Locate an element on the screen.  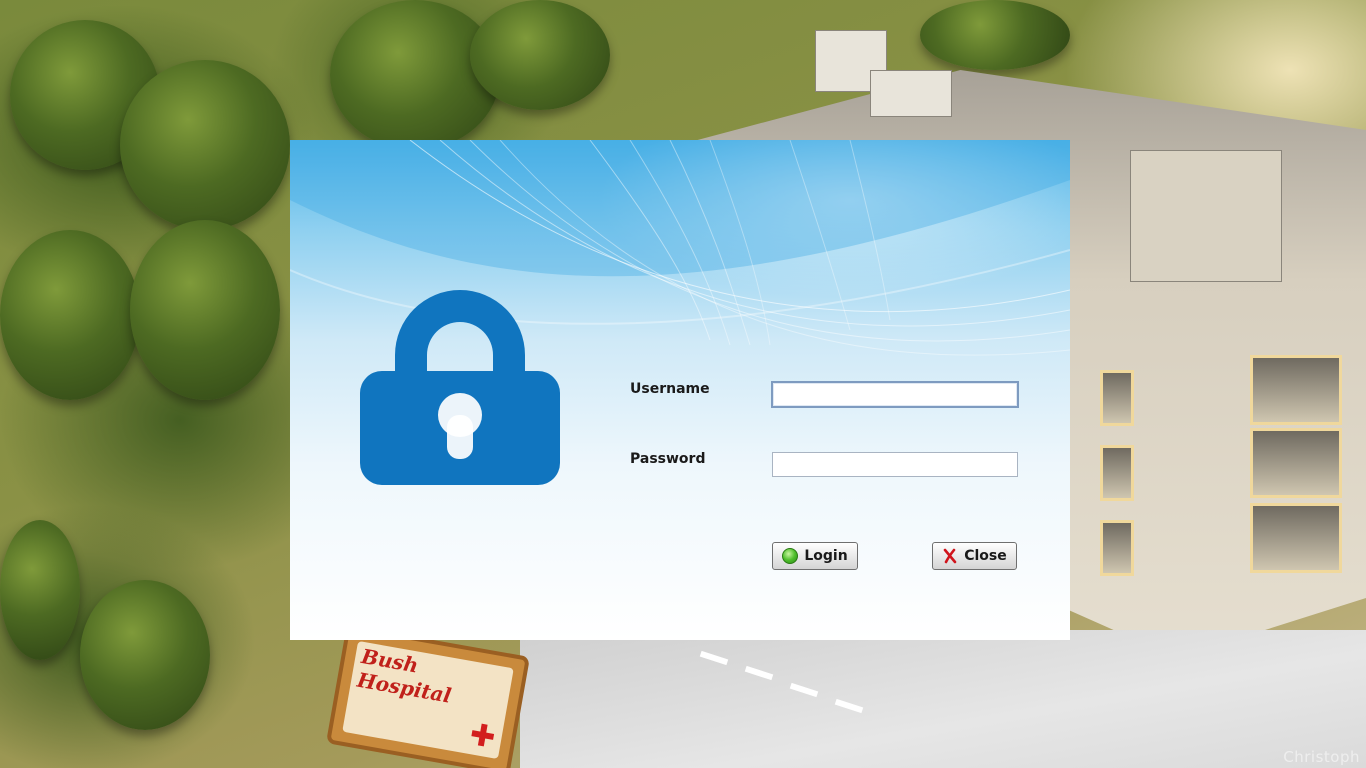
roof-structure is located at coordinates (1206, 216).